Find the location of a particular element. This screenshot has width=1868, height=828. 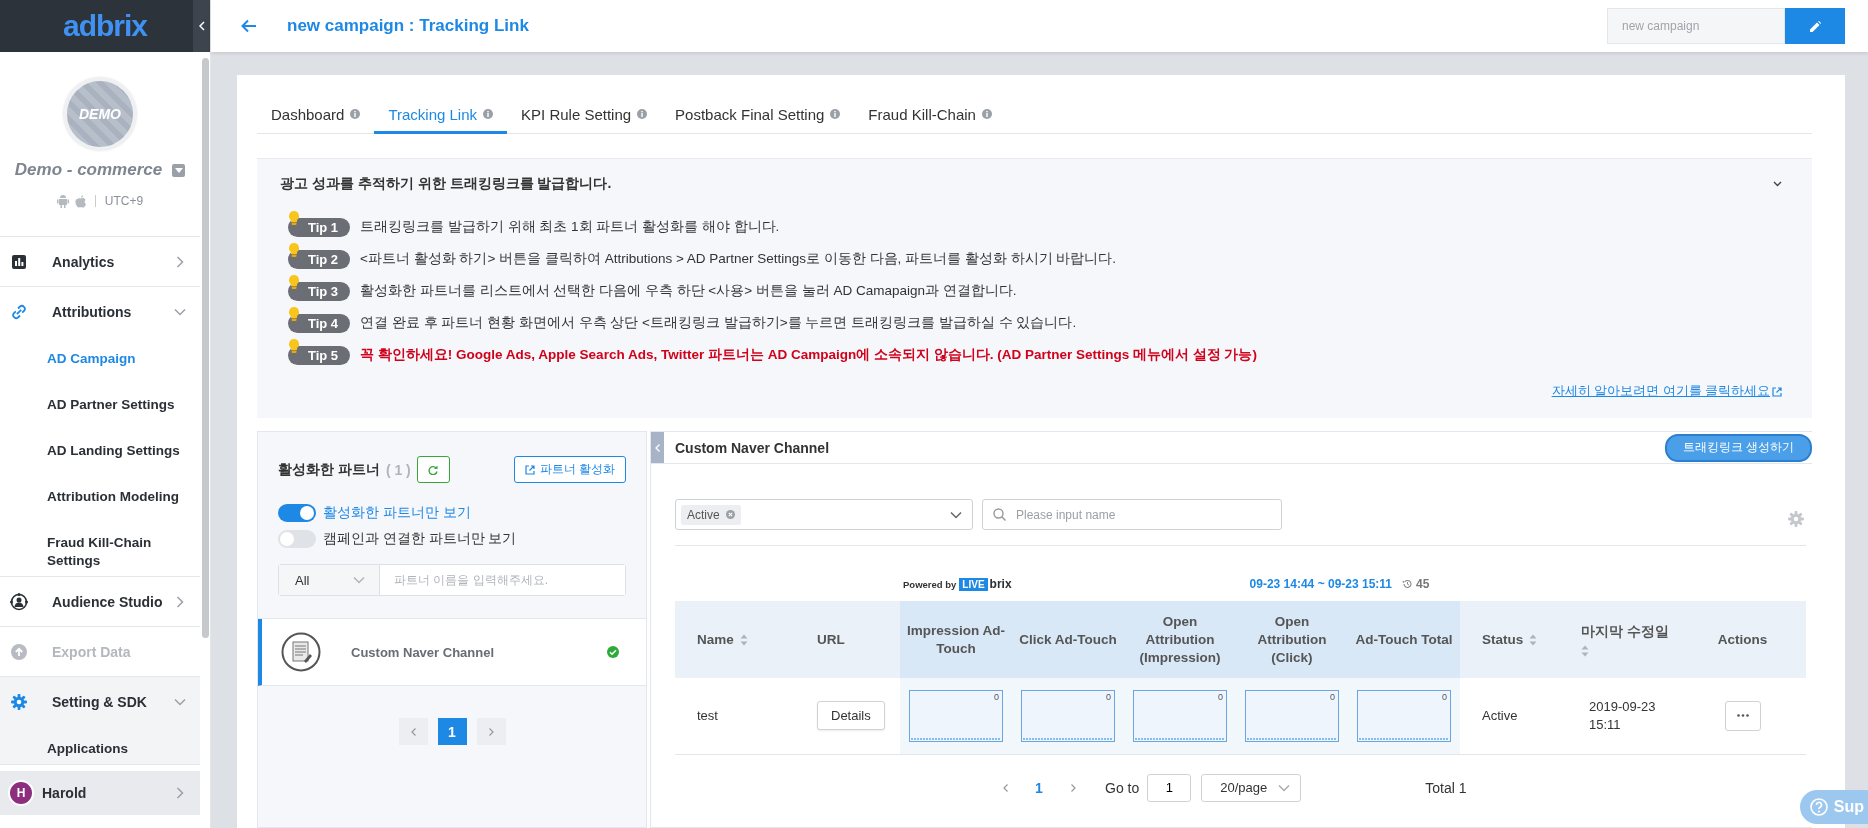

column-header: Status is located at coordinates (1503, 639).